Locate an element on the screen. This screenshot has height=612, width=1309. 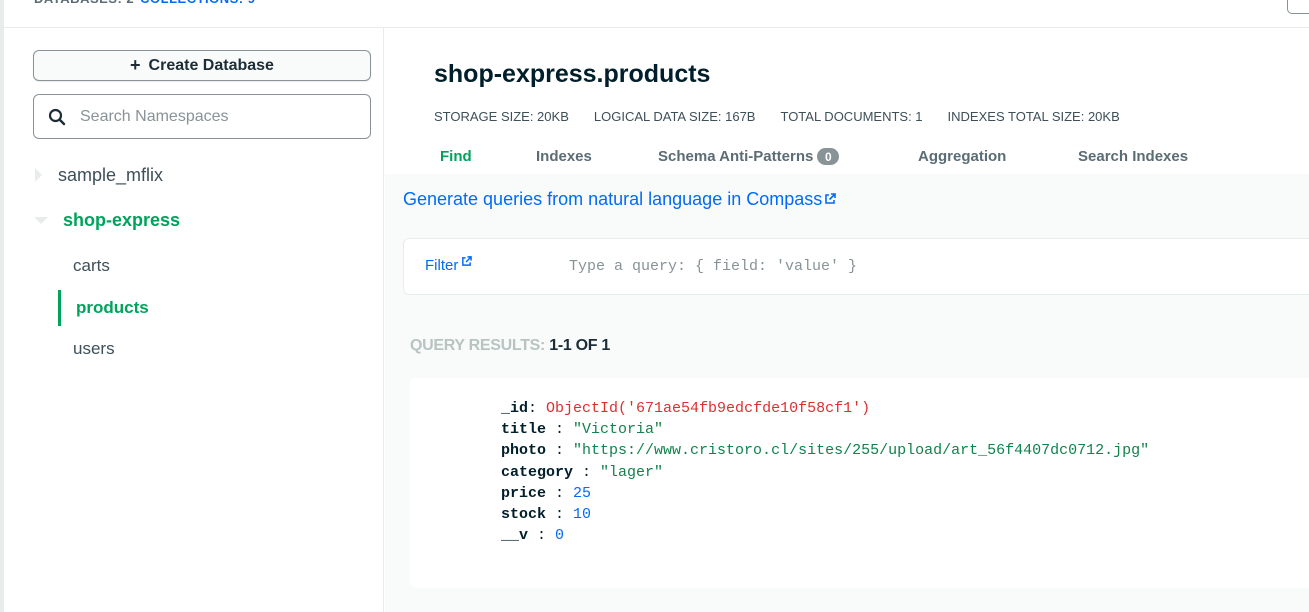
document-field-row: price : 25 is located at coordinates (825, 493).